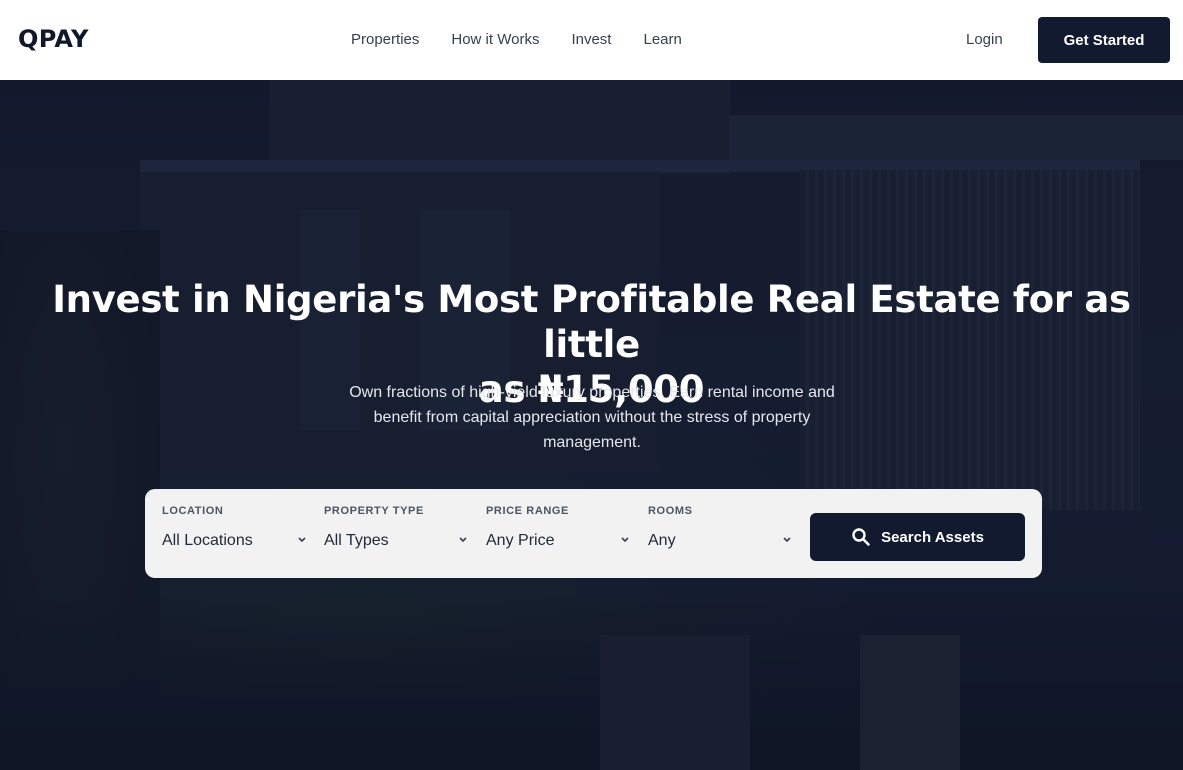 The width and height of the screenshot is (1183, 770). Describe the element at coordinates (662, 40) in the screenshot. I see `nav-link-learn: Learn` at that location.